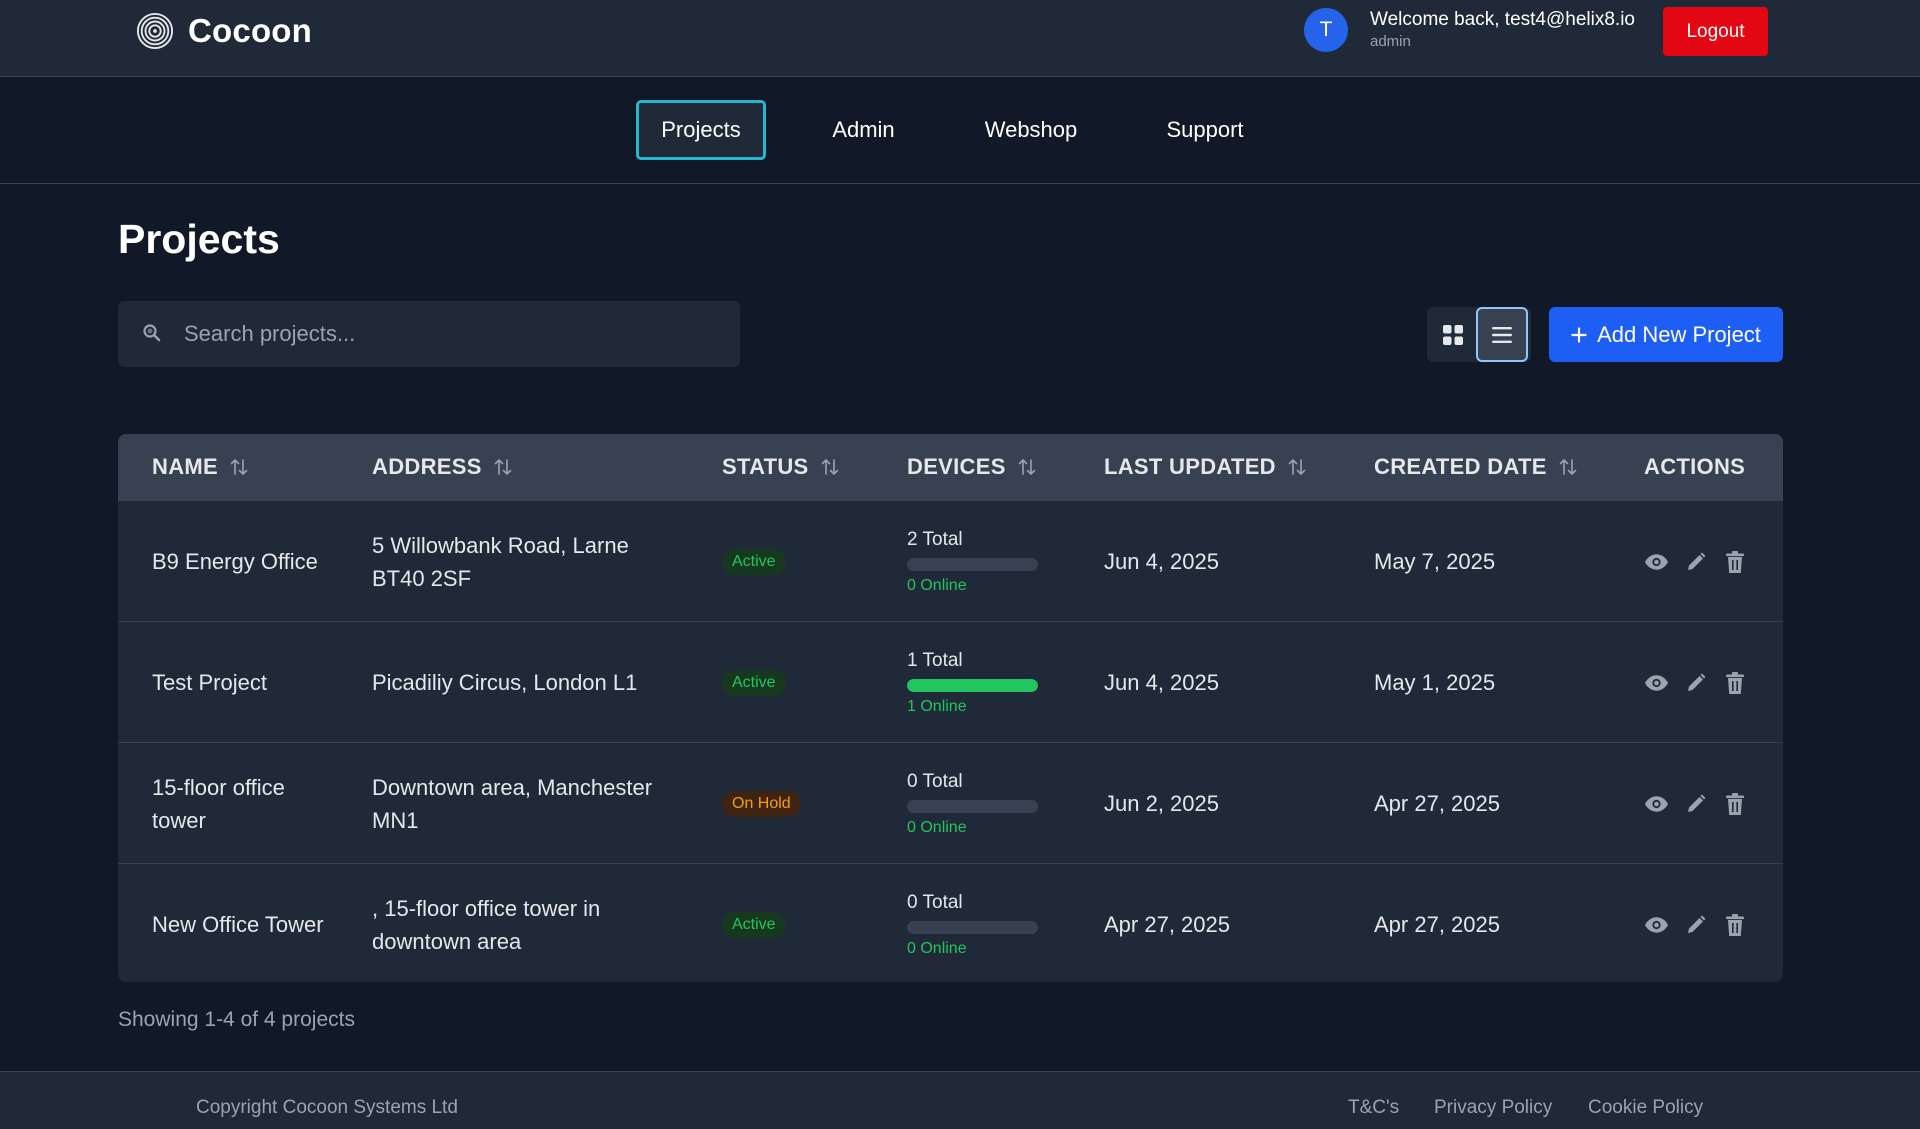 The height and width of the screenshot is (1129, 1920). I want to click on status-badge: On Hold, so click(761, 803).